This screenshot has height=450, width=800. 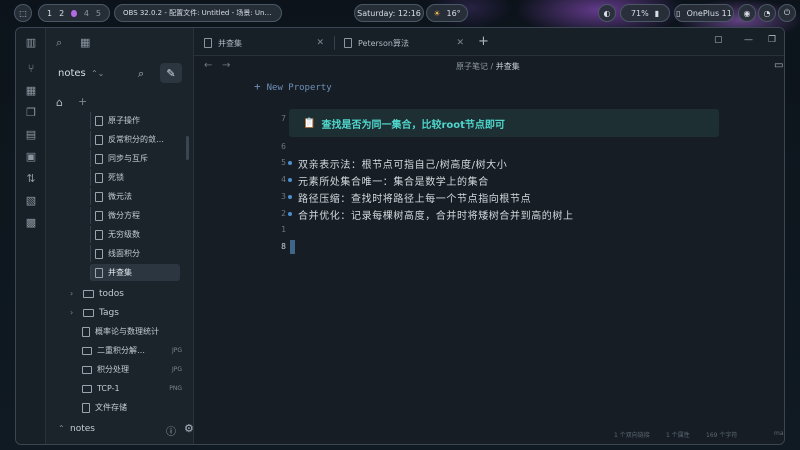 What do you see at coordinates (127, 331) in the screenshot?
I see `file-label: 概率论与数理统计` at bounding box center [127, 331].